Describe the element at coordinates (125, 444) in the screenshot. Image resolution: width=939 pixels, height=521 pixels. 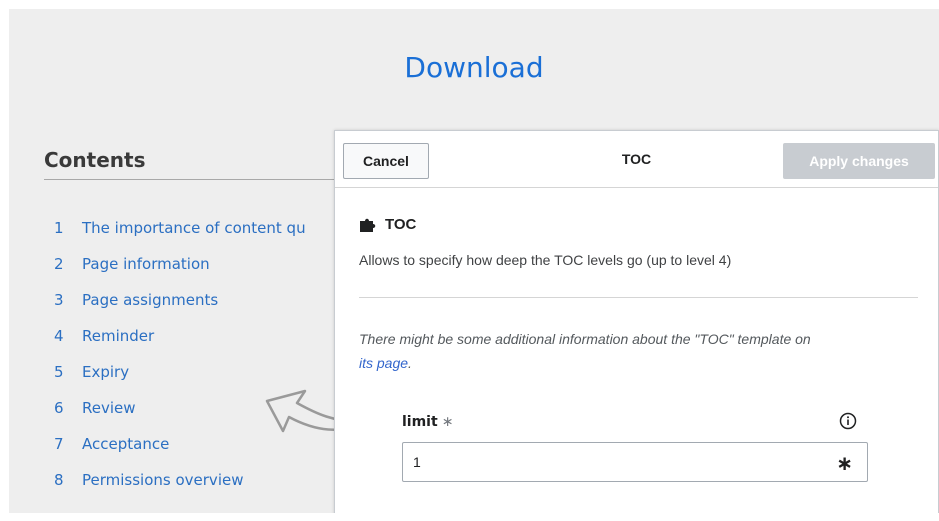
I see `toc-link: Acceptance` at that location.